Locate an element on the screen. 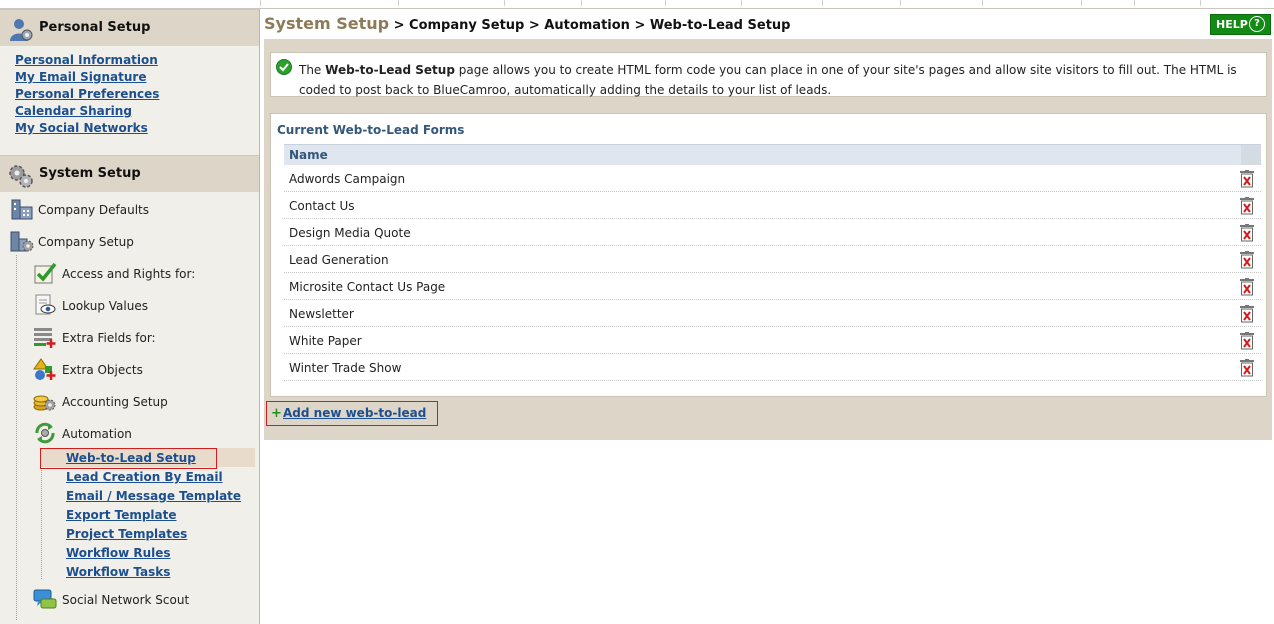 This screenshot has width=1274, height=624. form-name: Contact Us is located at coordinates (322, 206).